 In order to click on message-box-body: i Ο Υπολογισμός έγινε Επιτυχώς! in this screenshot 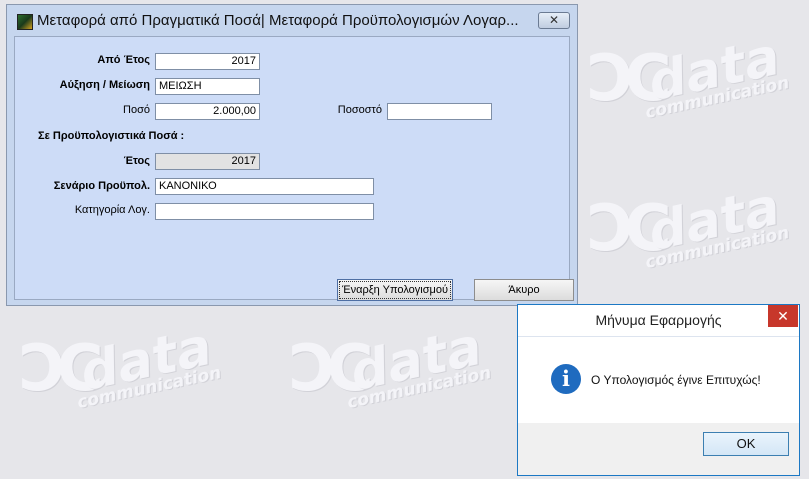, I will do `click(658, 380)`.